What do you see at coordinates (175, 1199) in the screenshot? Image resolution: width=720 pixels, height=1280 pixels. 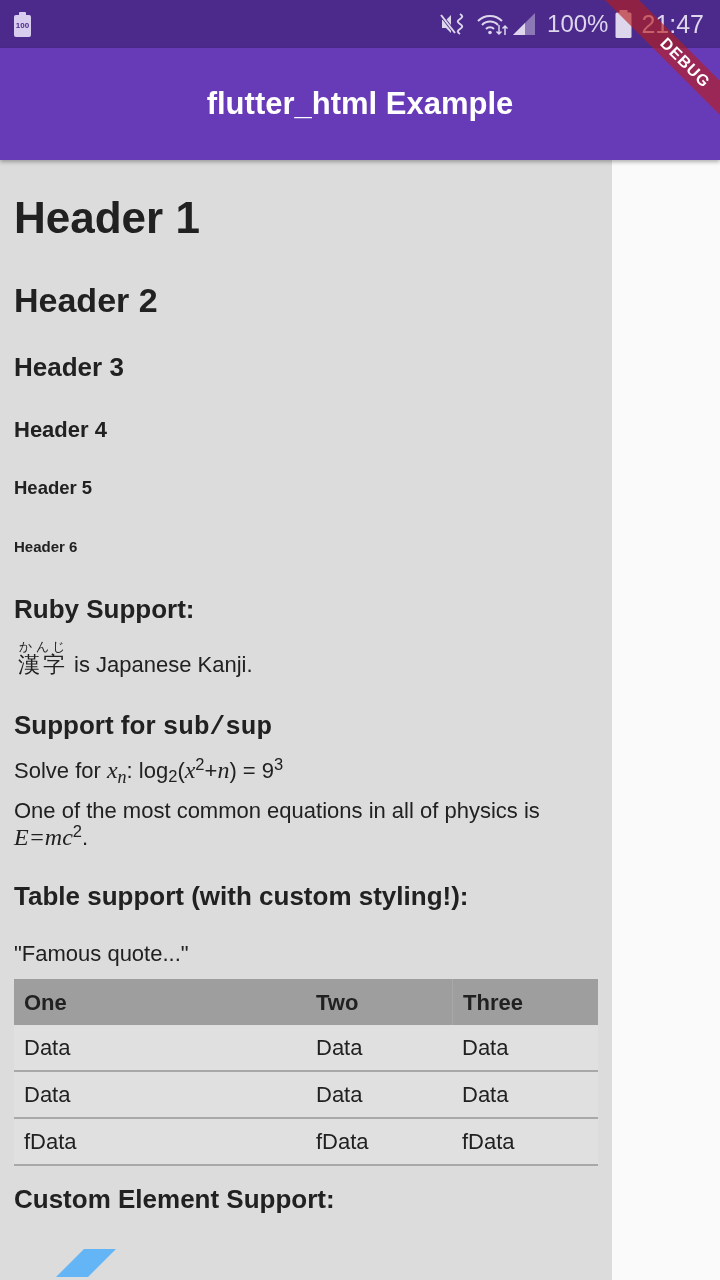 I see `heading: Custom Element Support:` at bounding box center [175, 1199].